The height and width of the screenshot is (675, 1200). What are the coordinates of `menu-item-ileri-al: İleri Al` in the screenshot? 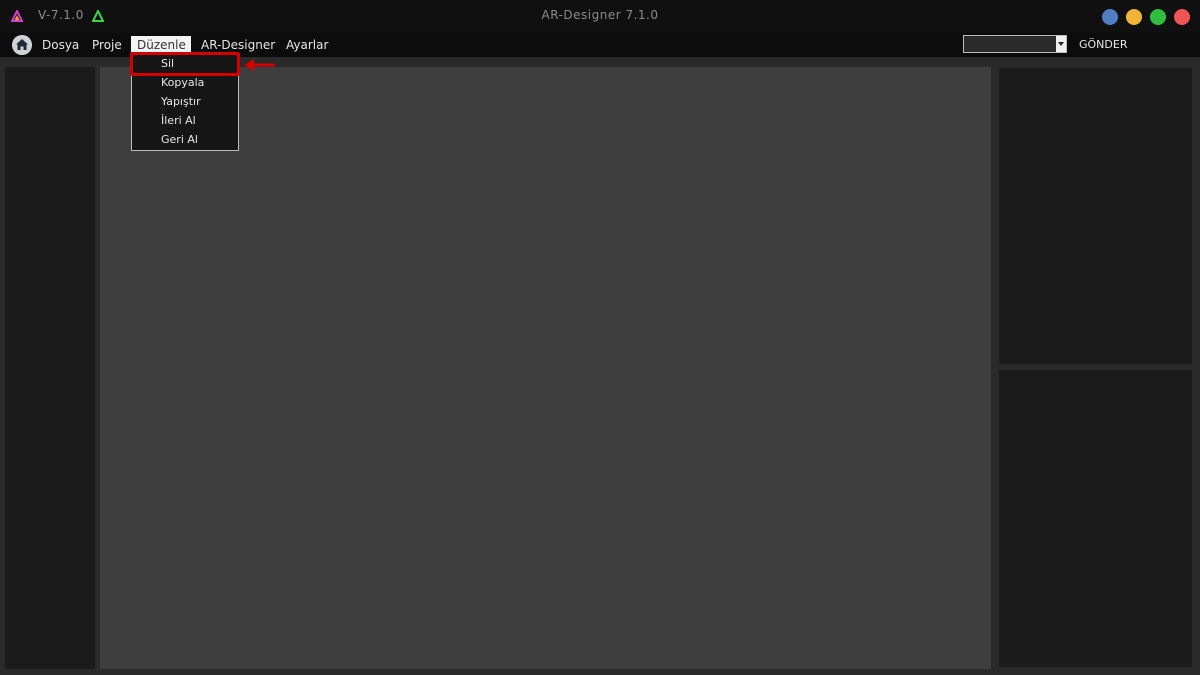 It's located at (178, 121).